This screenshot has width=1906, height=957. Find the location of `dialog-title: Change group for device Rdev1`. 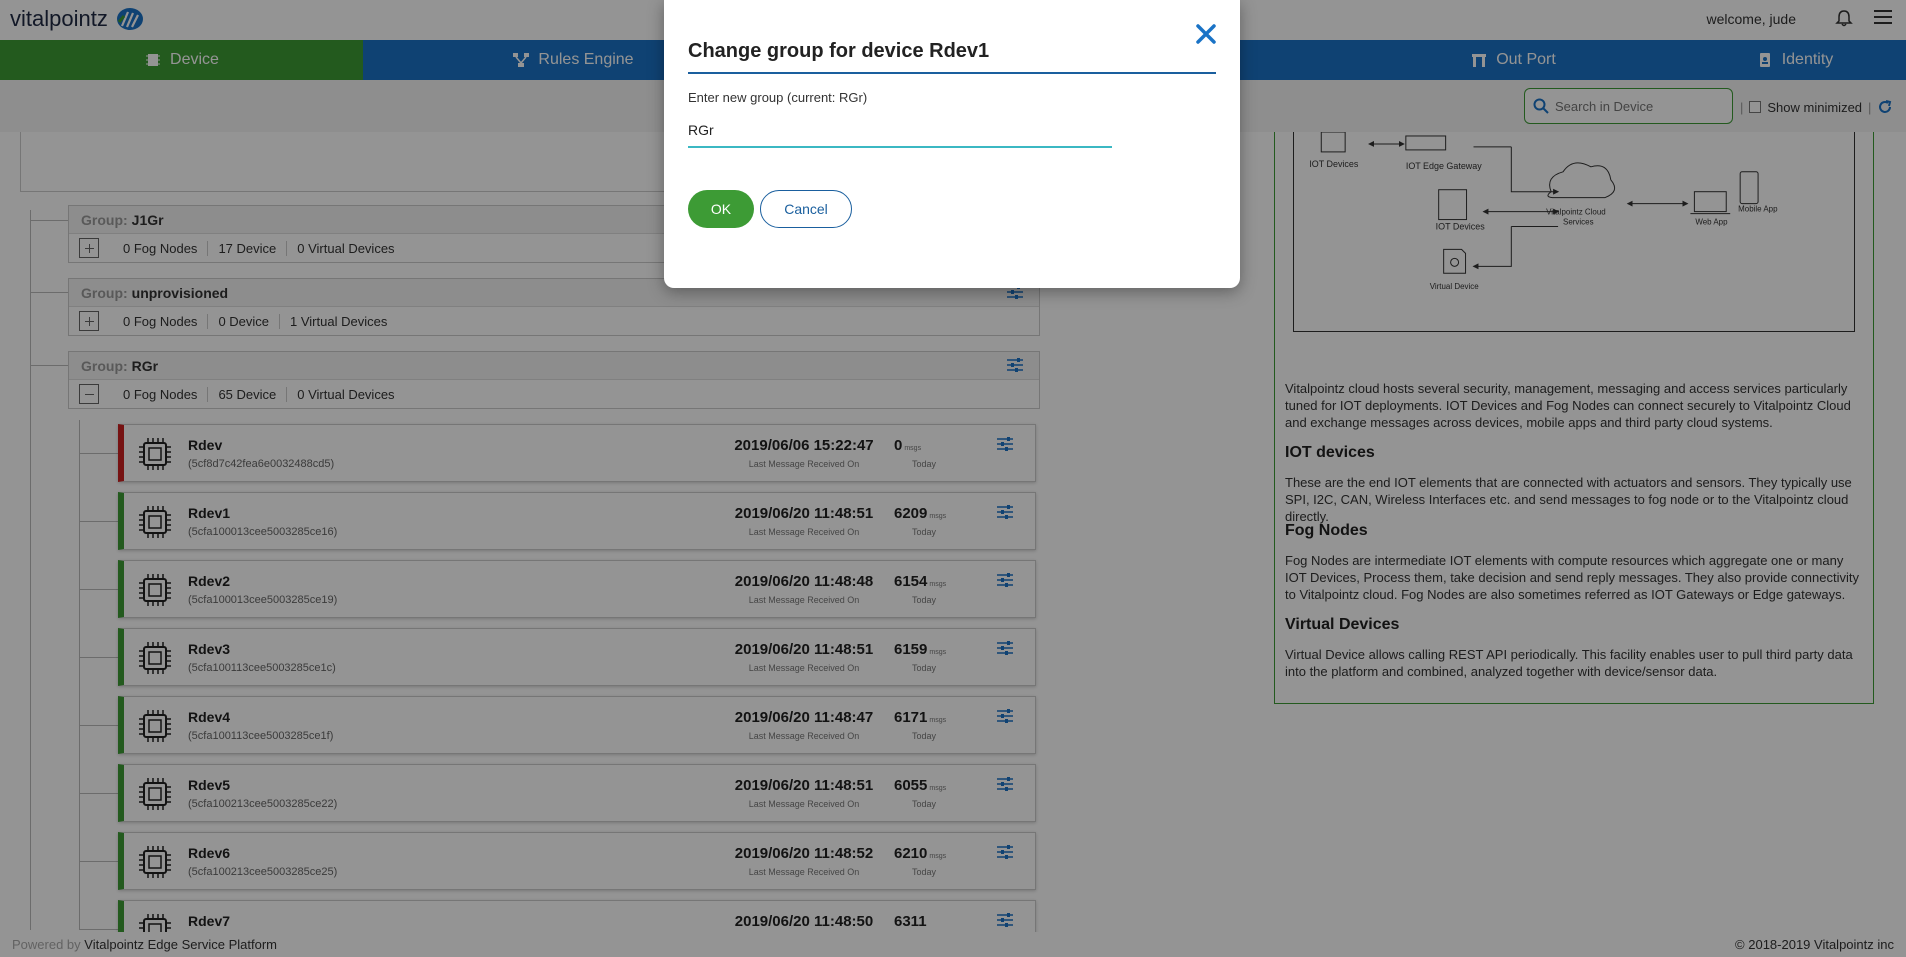

dialog-title: Change group for device Rdev1 is located at coordinates (839, 51).